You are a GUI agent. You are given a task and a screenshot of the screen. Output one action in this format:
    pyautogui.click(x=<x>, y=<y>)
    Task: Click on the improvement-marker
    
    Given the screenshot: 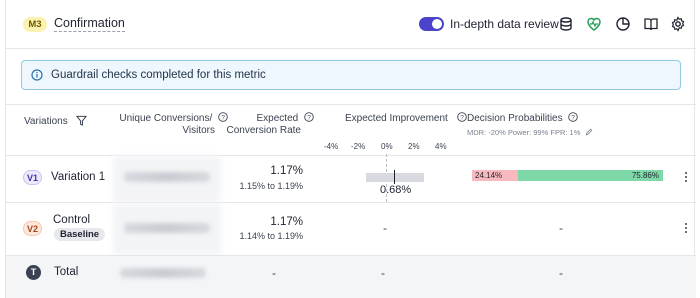 What is the action you would take?
    pyautogui.click(x=394, y=177)
    